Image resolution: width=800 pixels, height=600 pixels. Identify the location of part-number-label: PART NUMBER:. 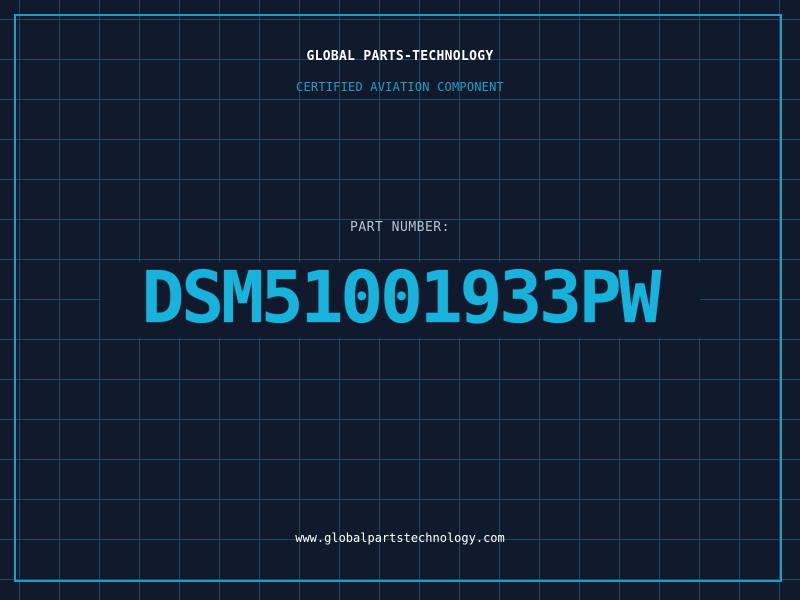
(400, 227).